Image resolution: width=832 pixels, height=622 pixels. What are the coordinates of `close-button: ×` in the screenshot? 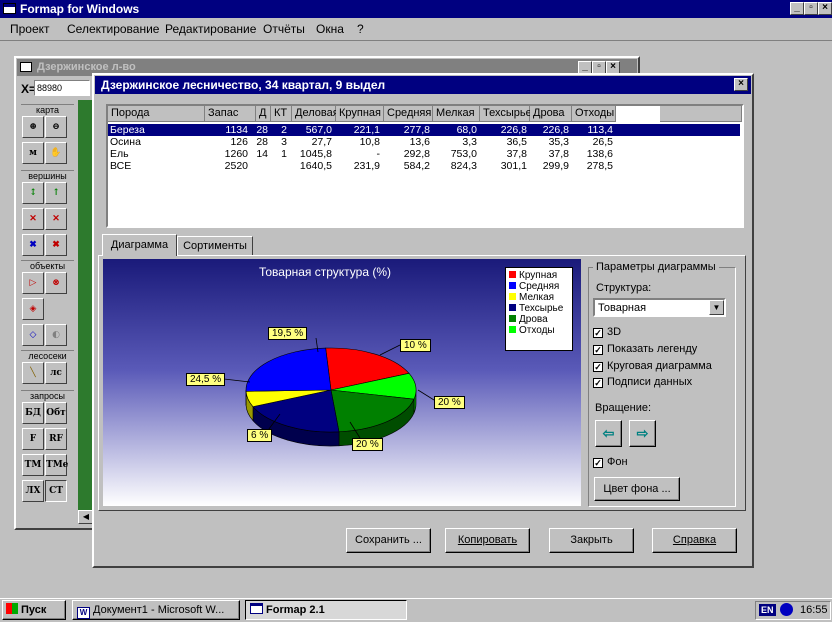 It's located at (825, 8).